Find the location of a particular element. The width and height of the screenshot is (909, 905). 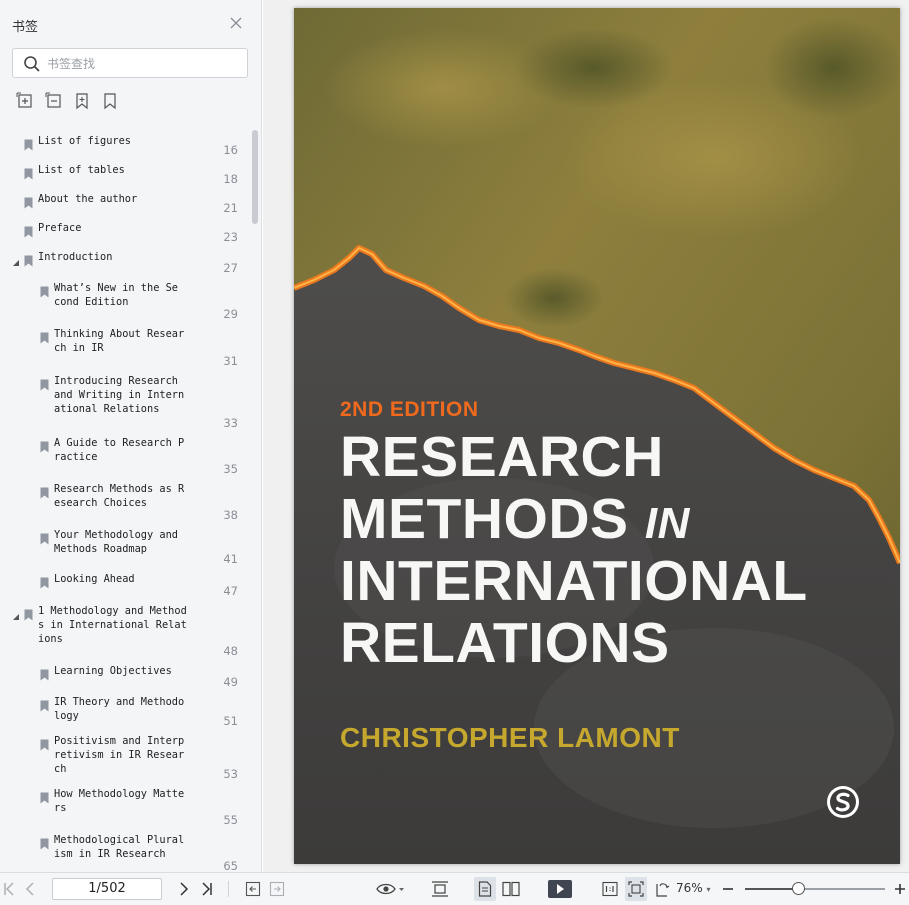

bookmark-item: What’s New in the Se cond Edition 29 is located at coordinates (125, 304).